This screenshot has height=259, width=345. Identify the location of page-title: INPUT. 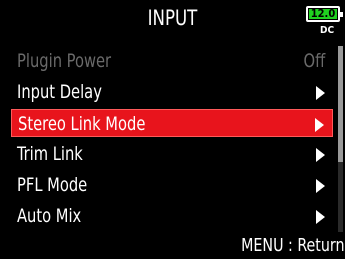
(172, 18).